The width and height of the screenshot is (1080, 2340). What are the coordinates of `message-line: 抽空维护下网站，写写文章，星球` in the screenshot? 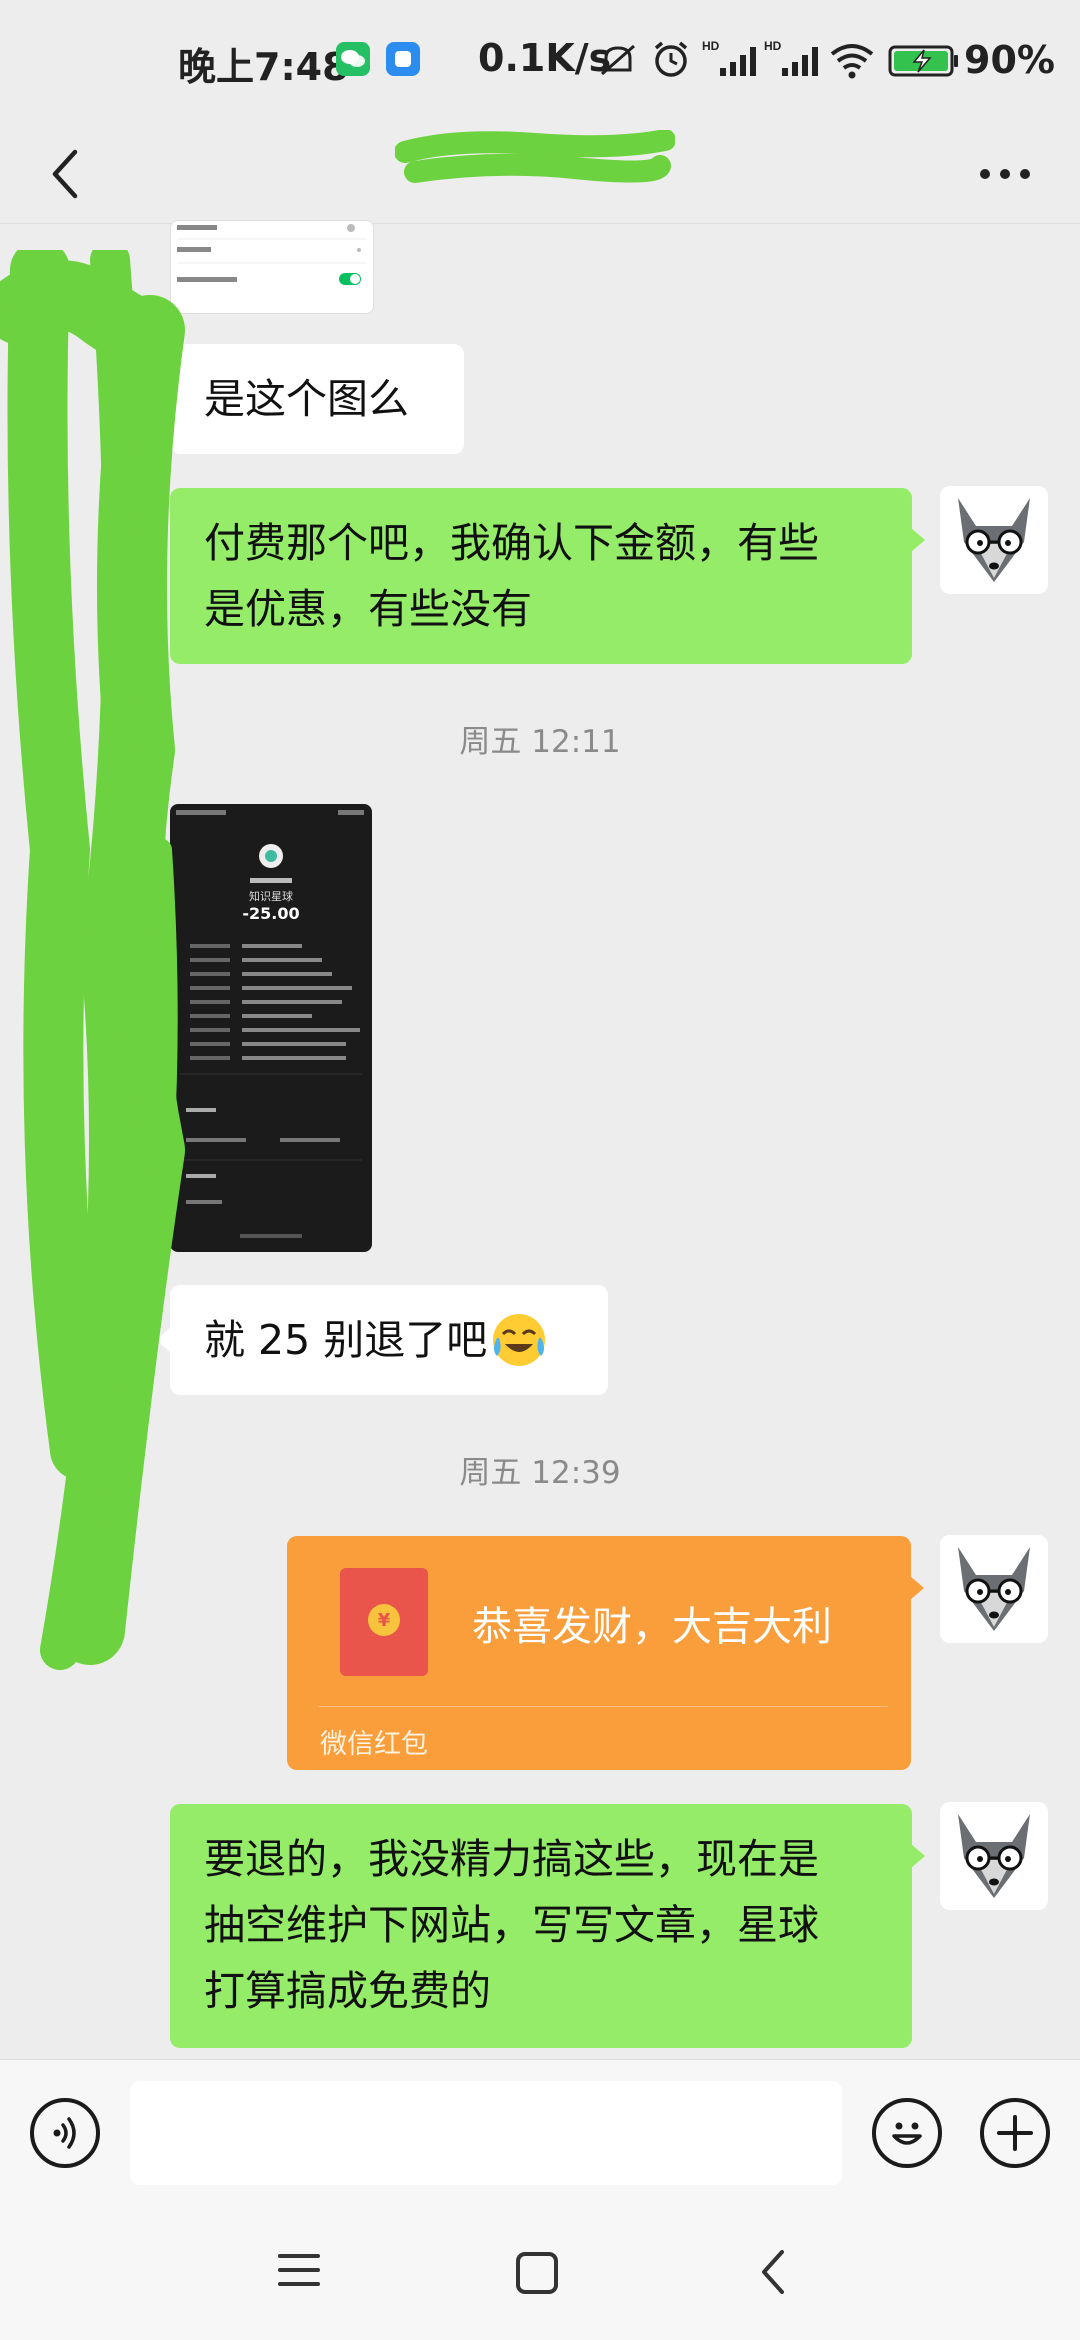 It's located at (511, 1925).